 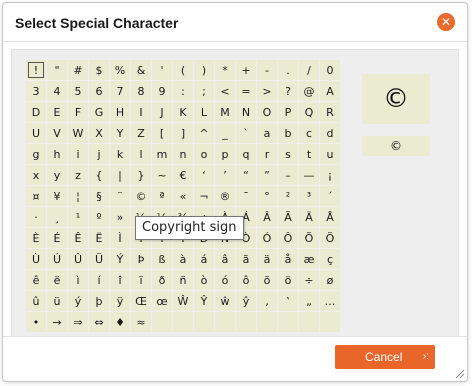 I want to click on character-cell: ð, so click(x=162, y=280).